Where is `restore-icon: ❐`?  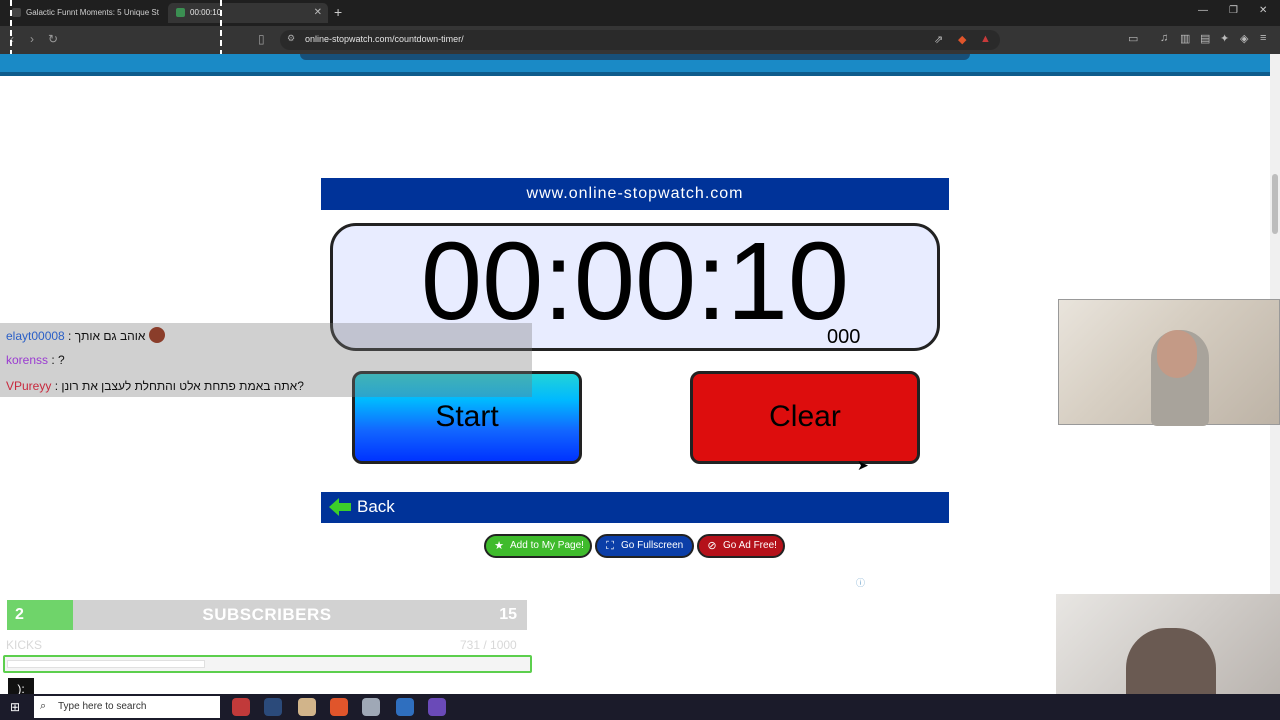
restore-icon: ❐ is located at coordinates (1233, 10).